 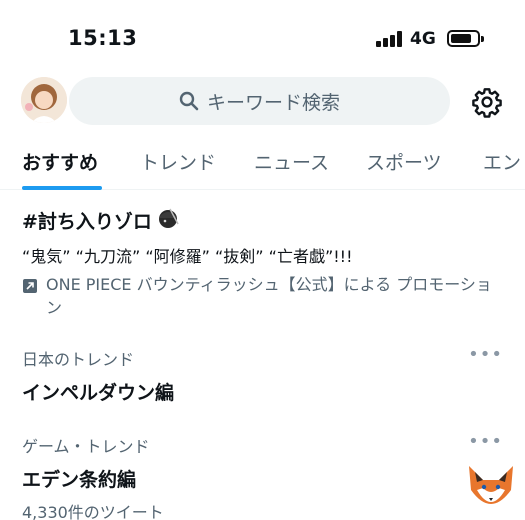 What do you see at coordinates (262, 37) in the screenshot?
I see `status-bar: 15:13 4G` at bounding box center [262, 37].